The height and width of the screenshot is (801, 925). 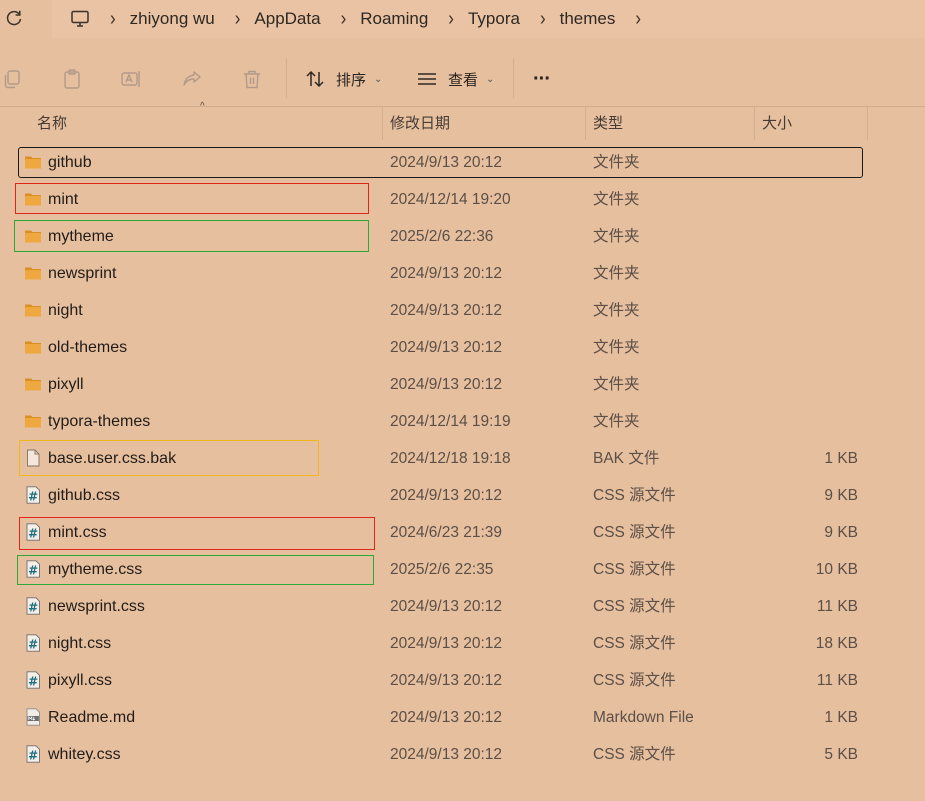 What do you see at coordinates (608, 123) in the screenshot?
I see `column-type: 类型` at bounding box center [608, 123].